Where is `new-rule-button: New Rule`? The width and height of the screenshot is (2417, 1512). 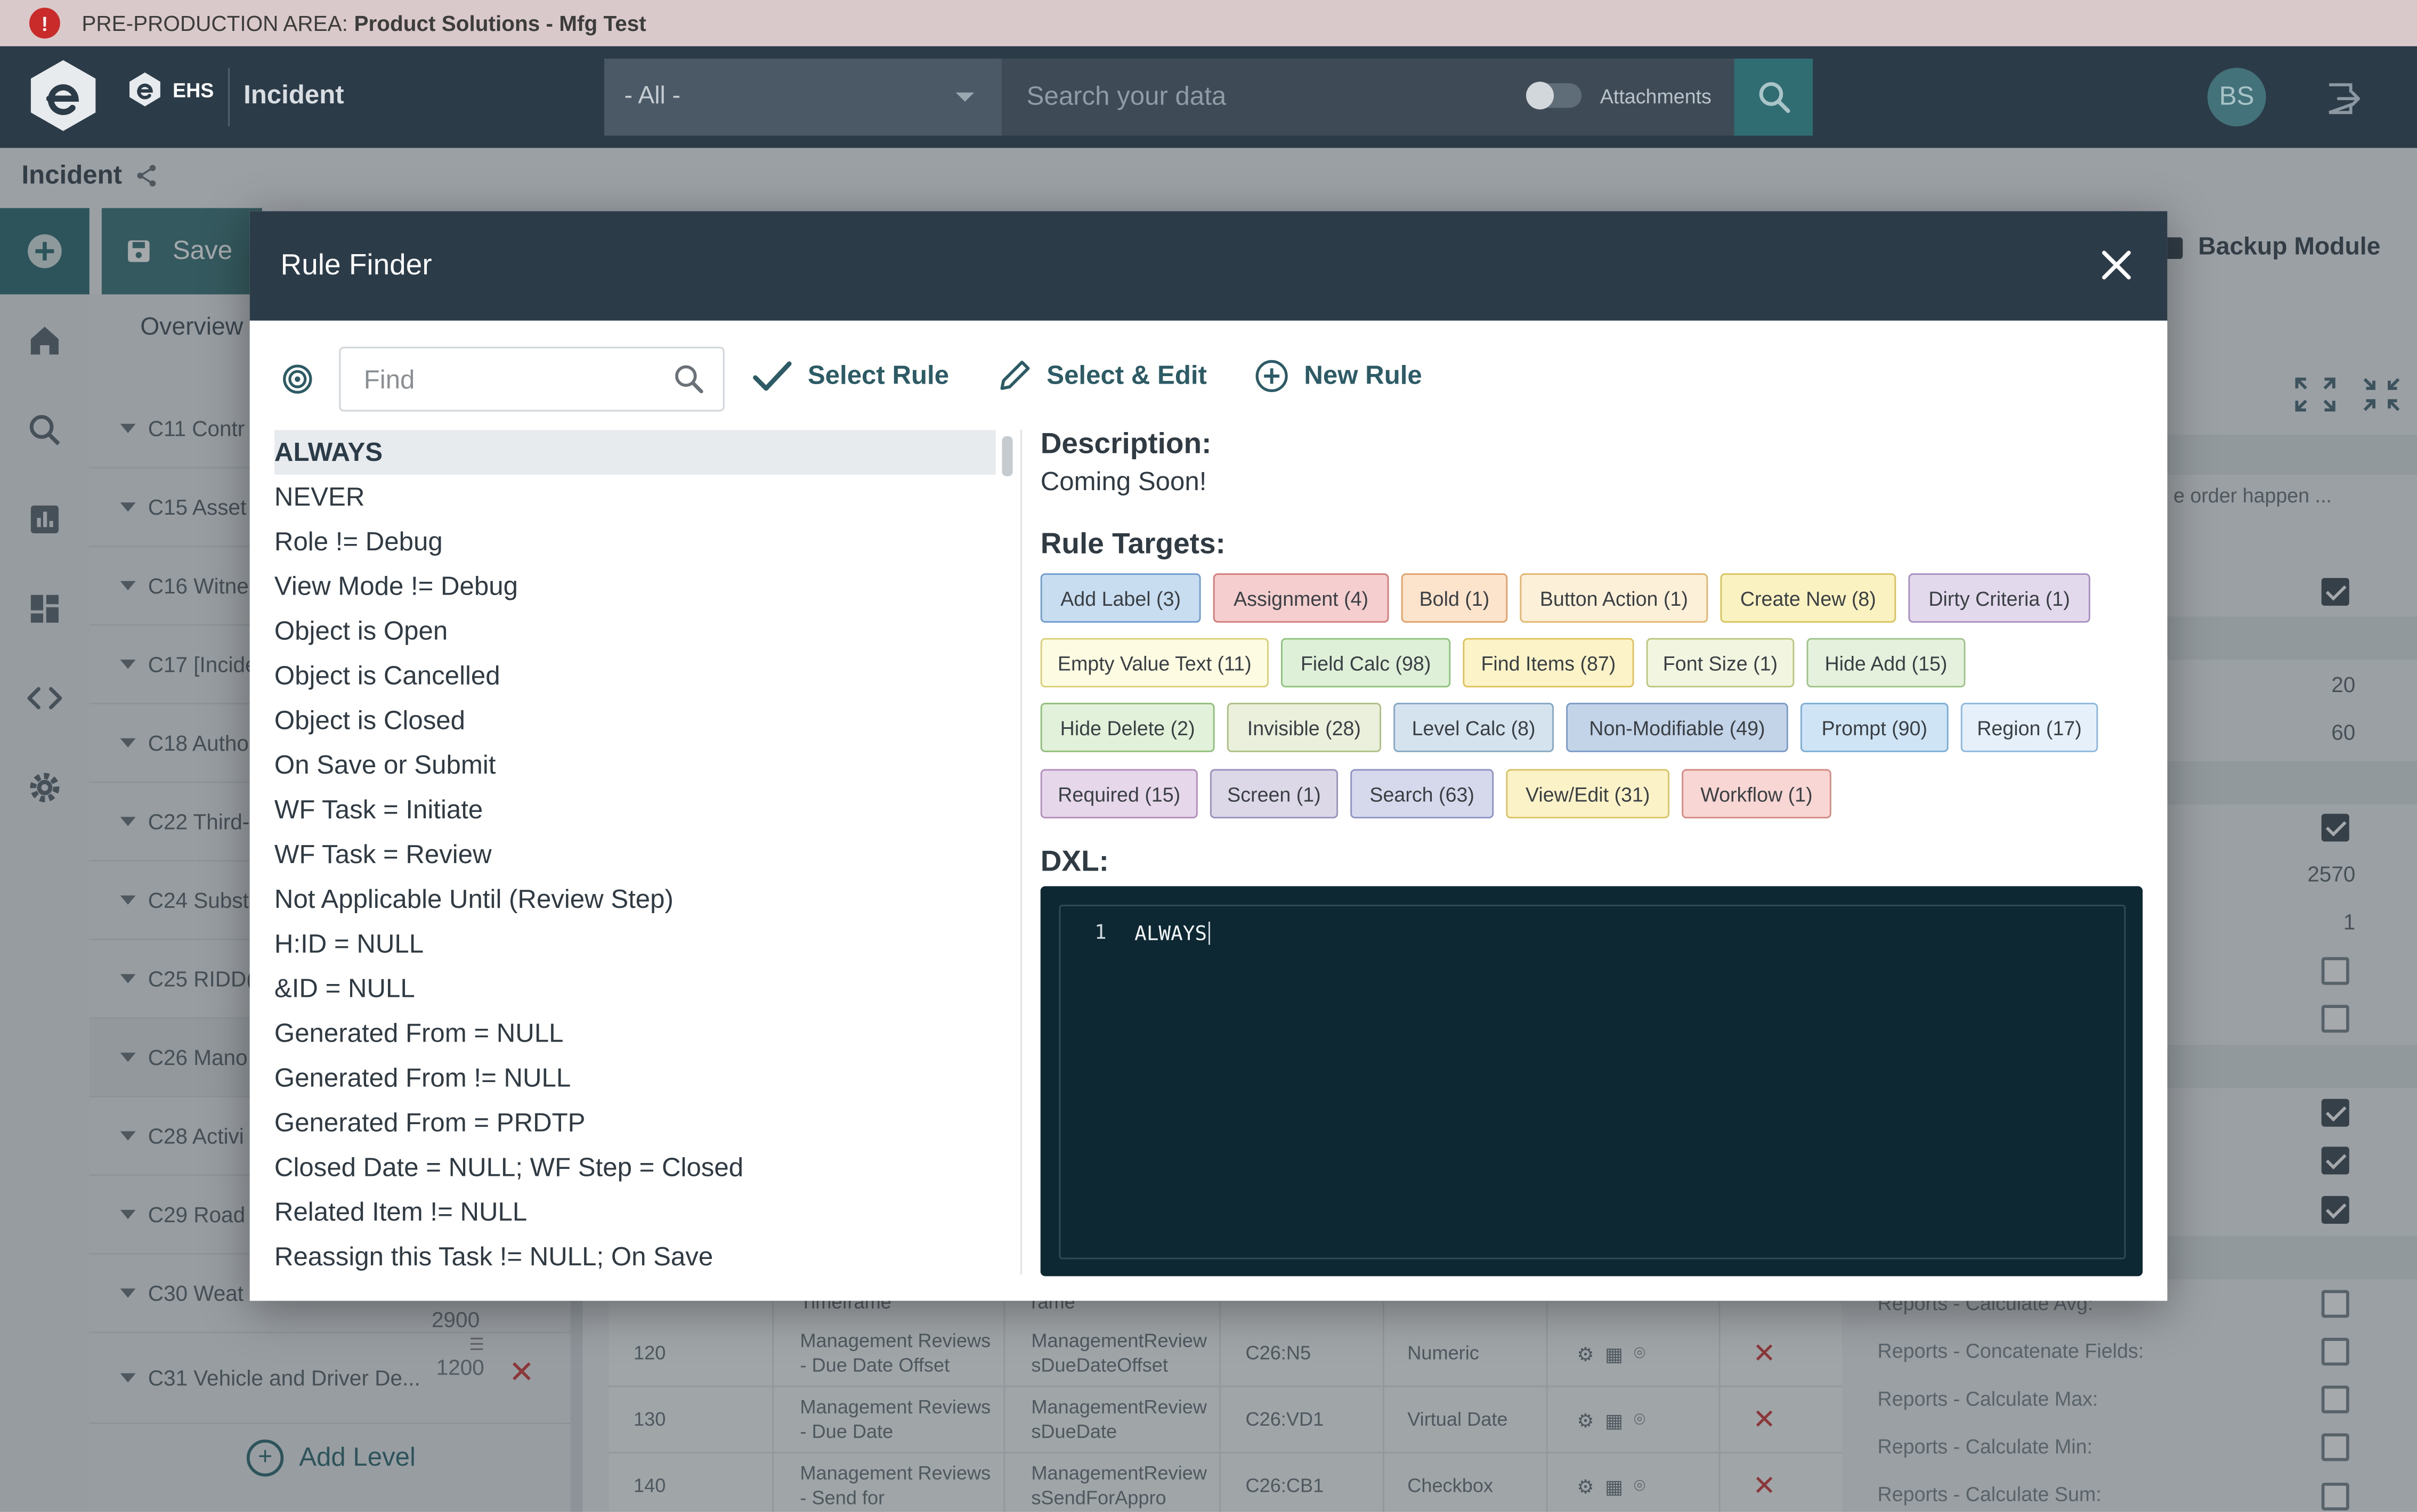
new-rule-button: New Rule is located at coordinates (1338, 376).